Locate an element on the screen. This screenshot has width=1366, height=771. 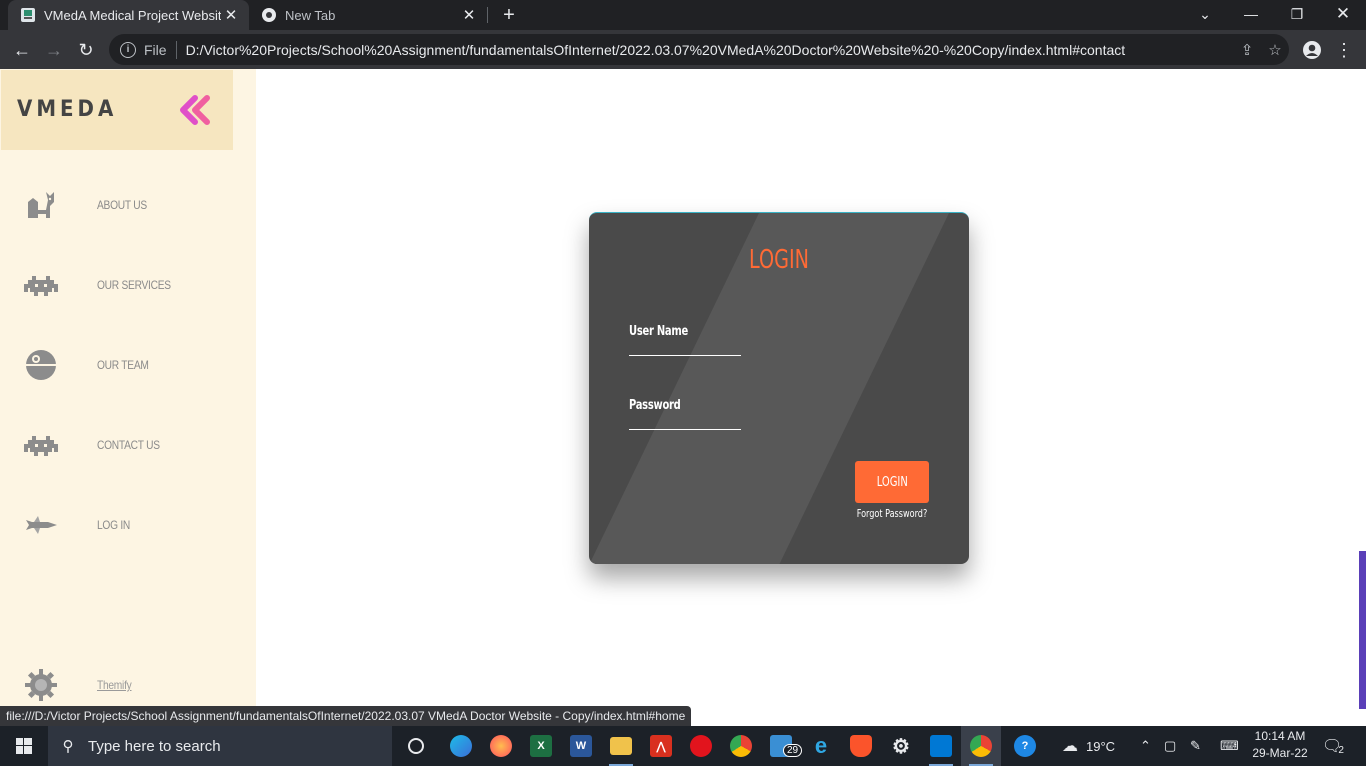
sidebar-item-log-in: LOG IN is located at coordinates (128, 525).